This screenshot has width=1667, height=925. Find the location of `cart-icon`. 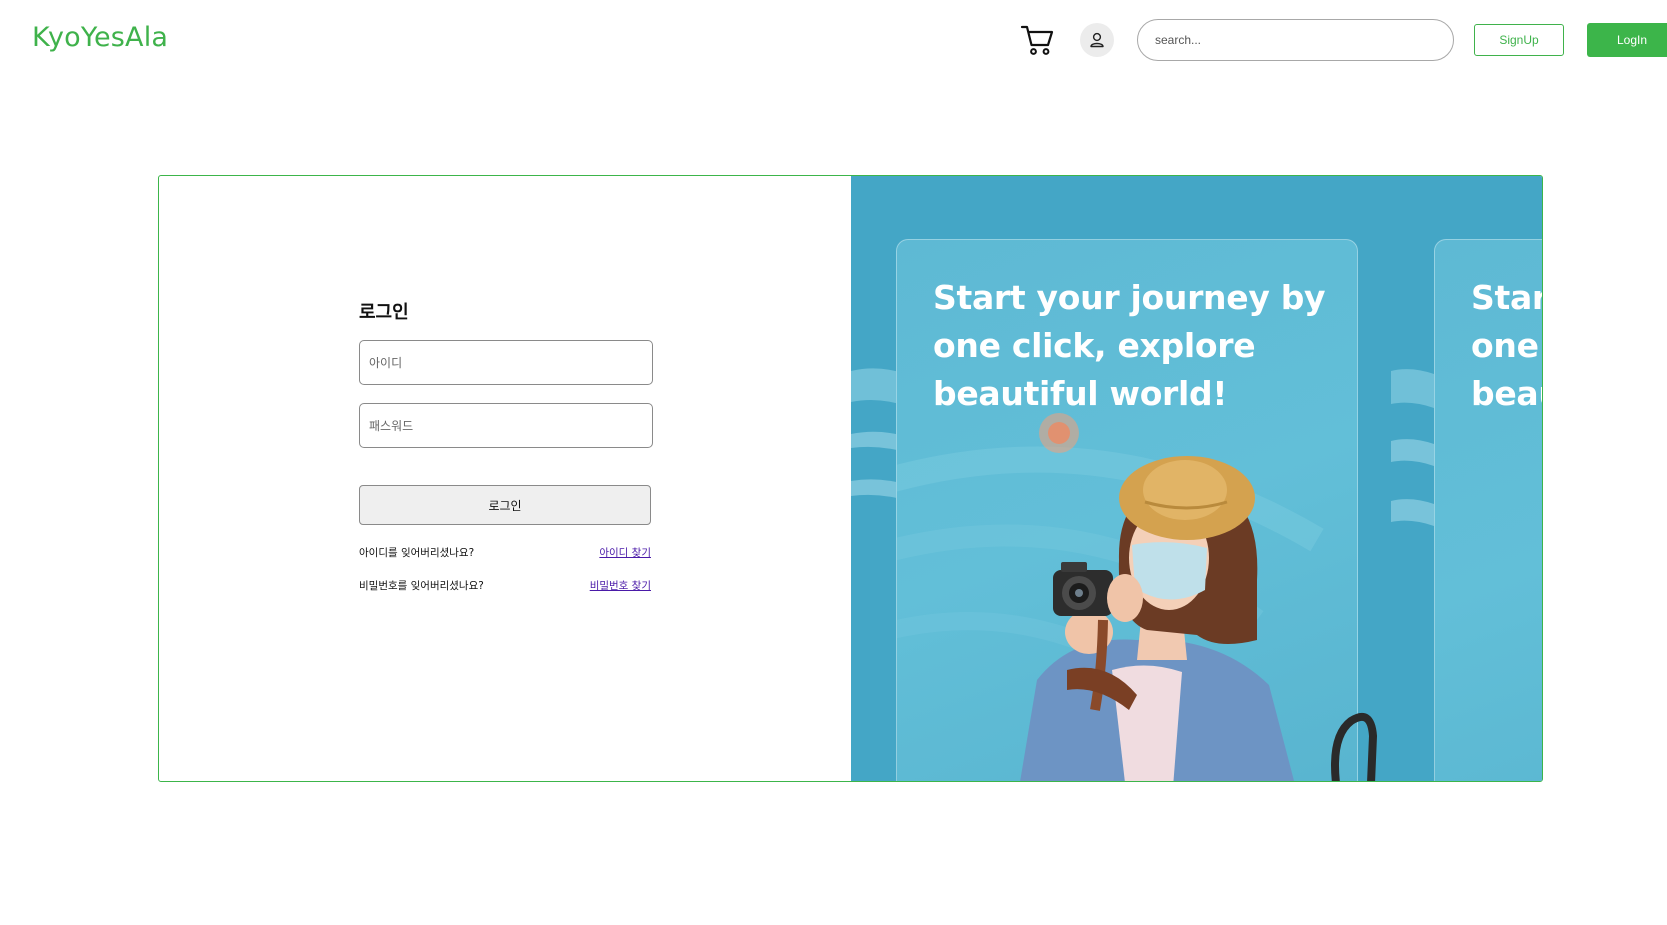

cart-icon is located at coordinates (1038, 41).